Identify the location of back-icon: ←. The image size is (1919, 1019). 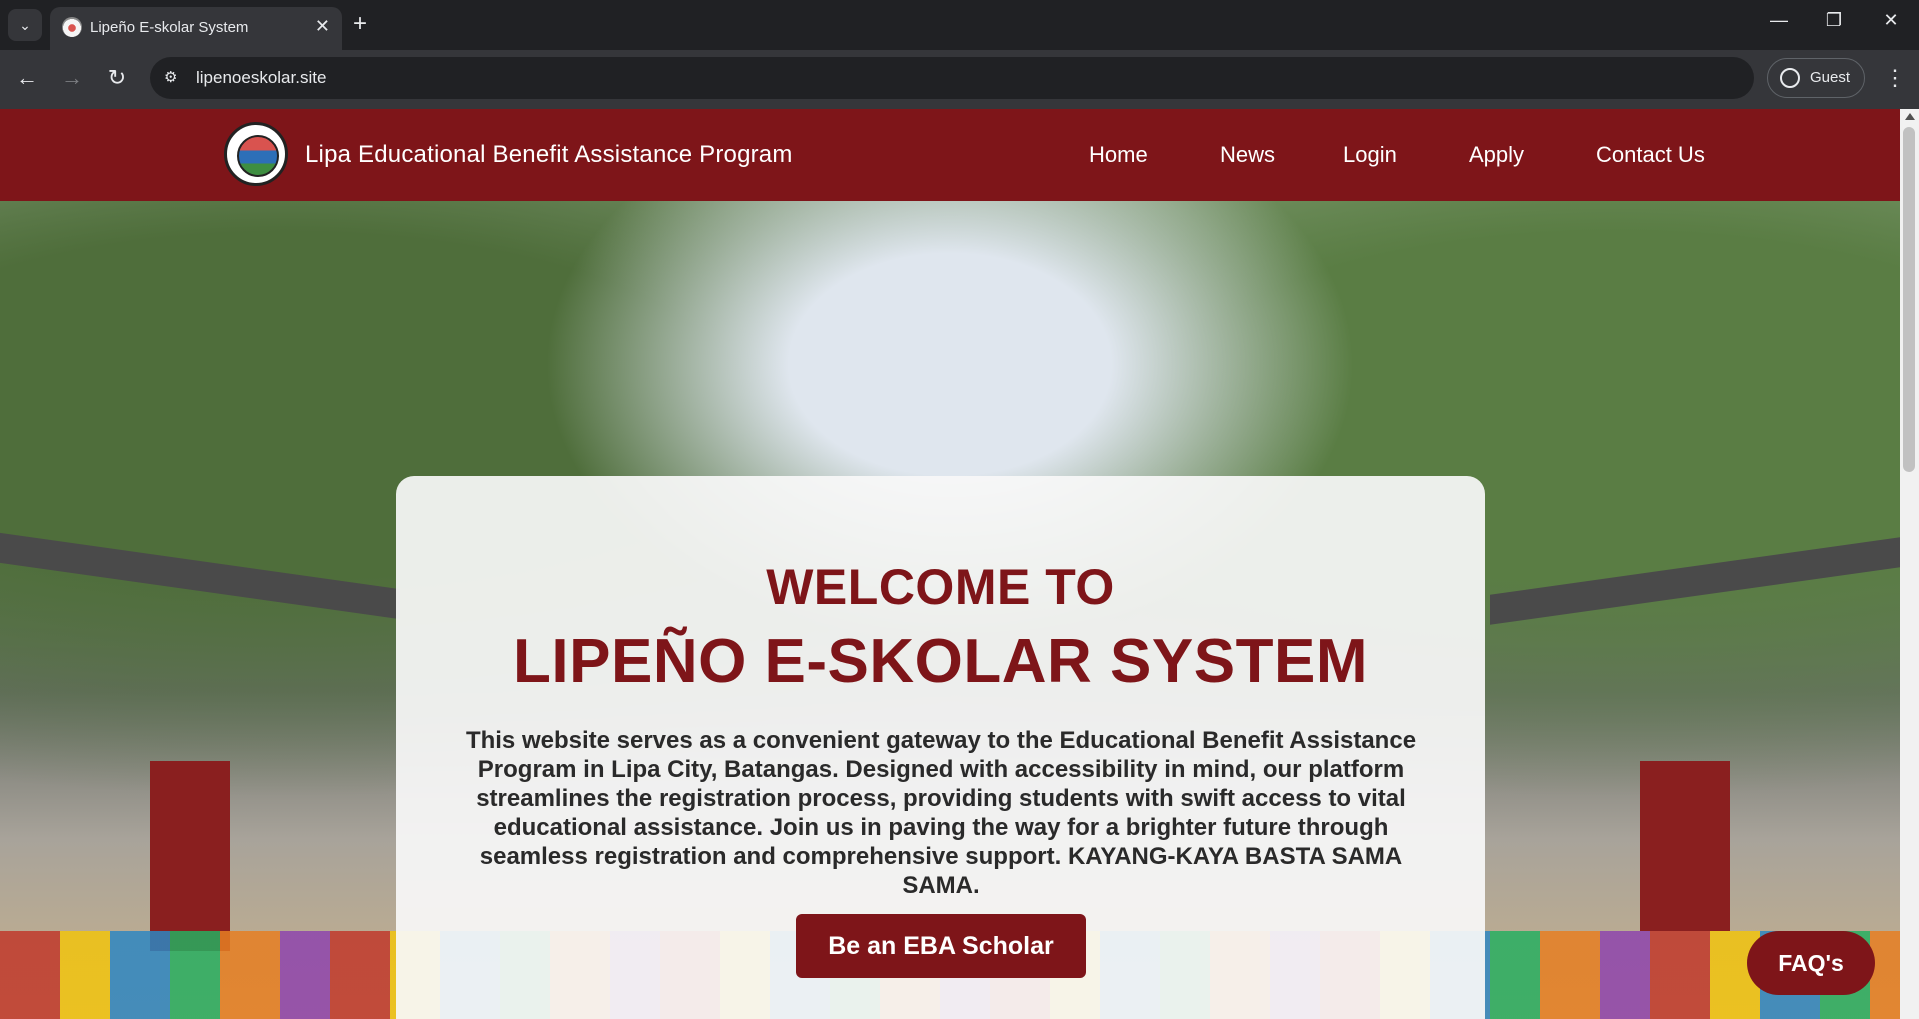
(27, 78).